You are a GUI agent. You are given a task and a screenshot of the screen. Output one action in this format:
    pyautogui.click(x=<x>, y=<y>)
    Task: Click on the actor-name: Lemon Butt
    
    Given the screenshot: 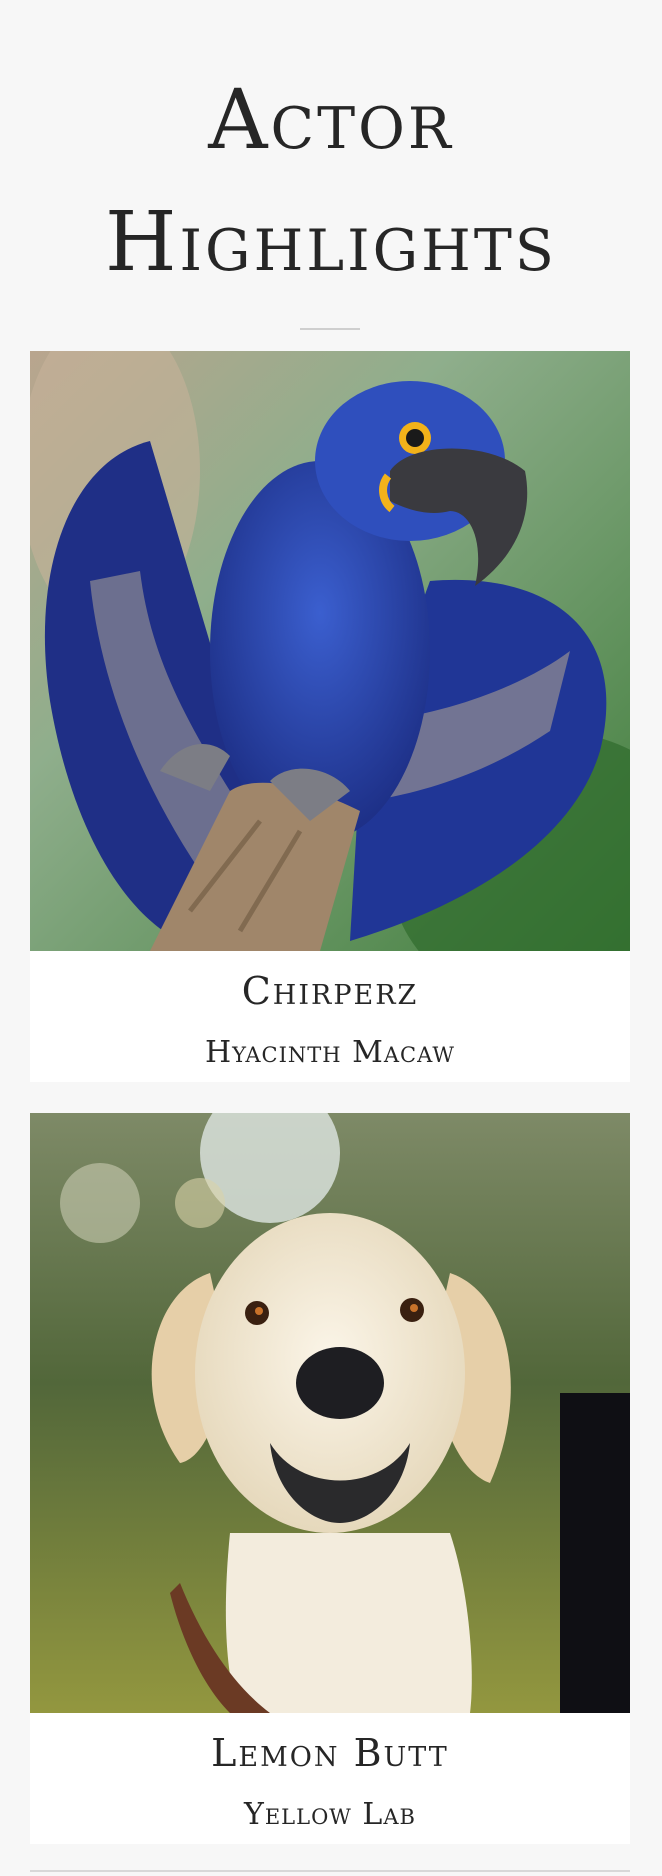 What is the action you would take?
    pyautogui.click(x=330, y=1753)
    